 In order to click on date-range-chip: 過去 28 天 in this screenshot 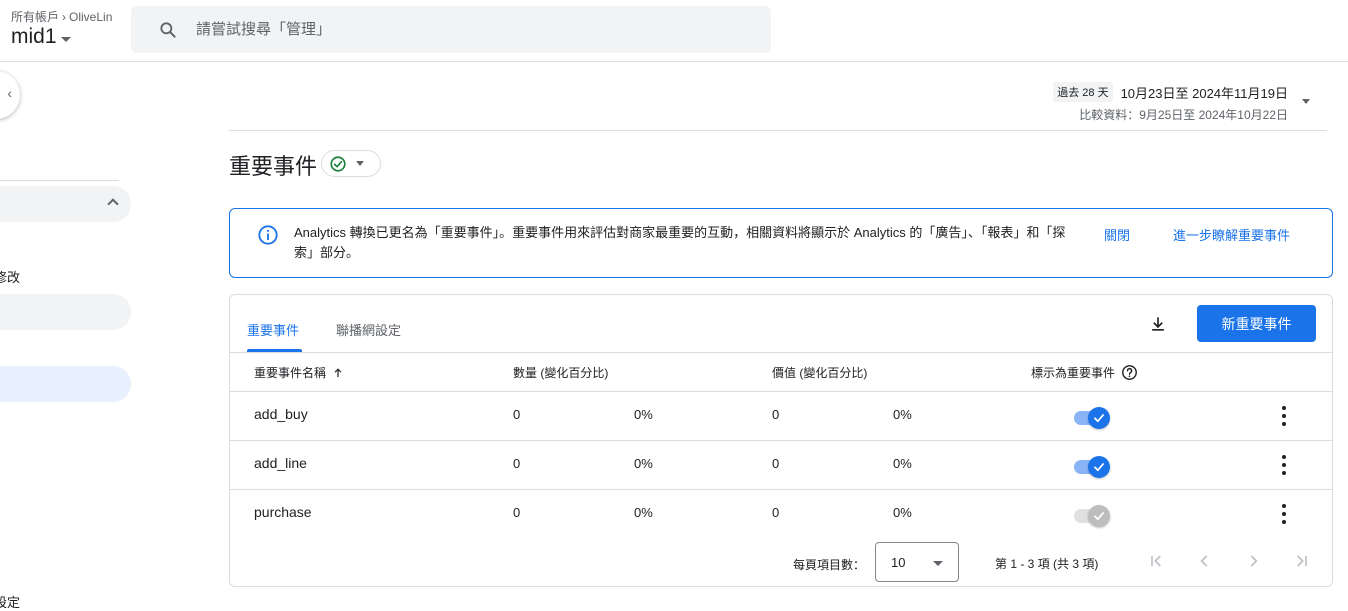, I will do `click(1083, 92)`.